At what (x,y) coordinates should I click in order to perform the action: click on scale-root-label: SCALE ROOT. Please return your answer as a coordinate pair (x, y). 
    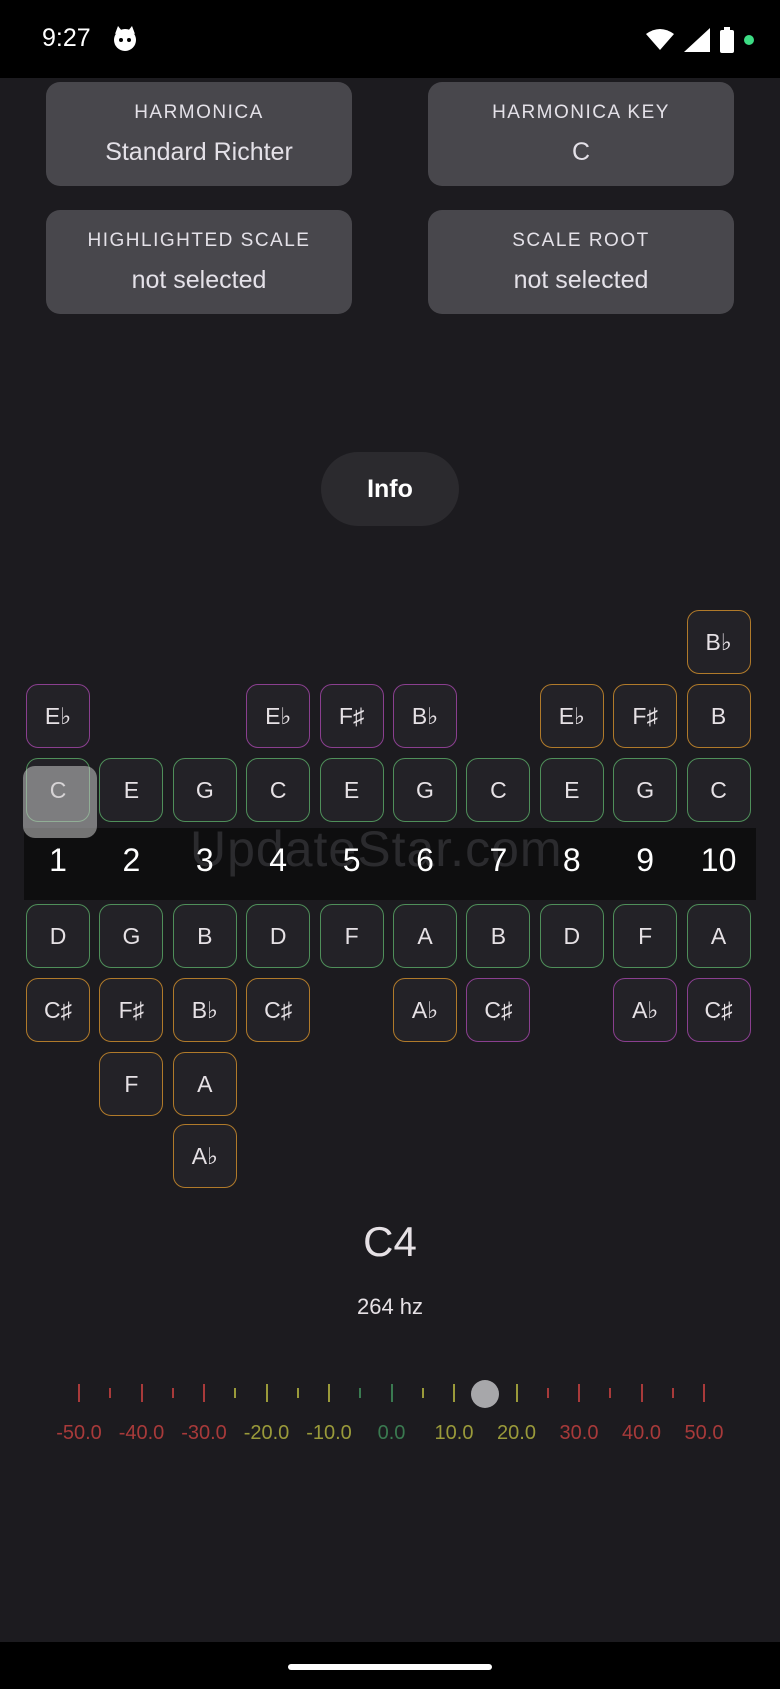
    Looking at the image, I should click on (581, 240).